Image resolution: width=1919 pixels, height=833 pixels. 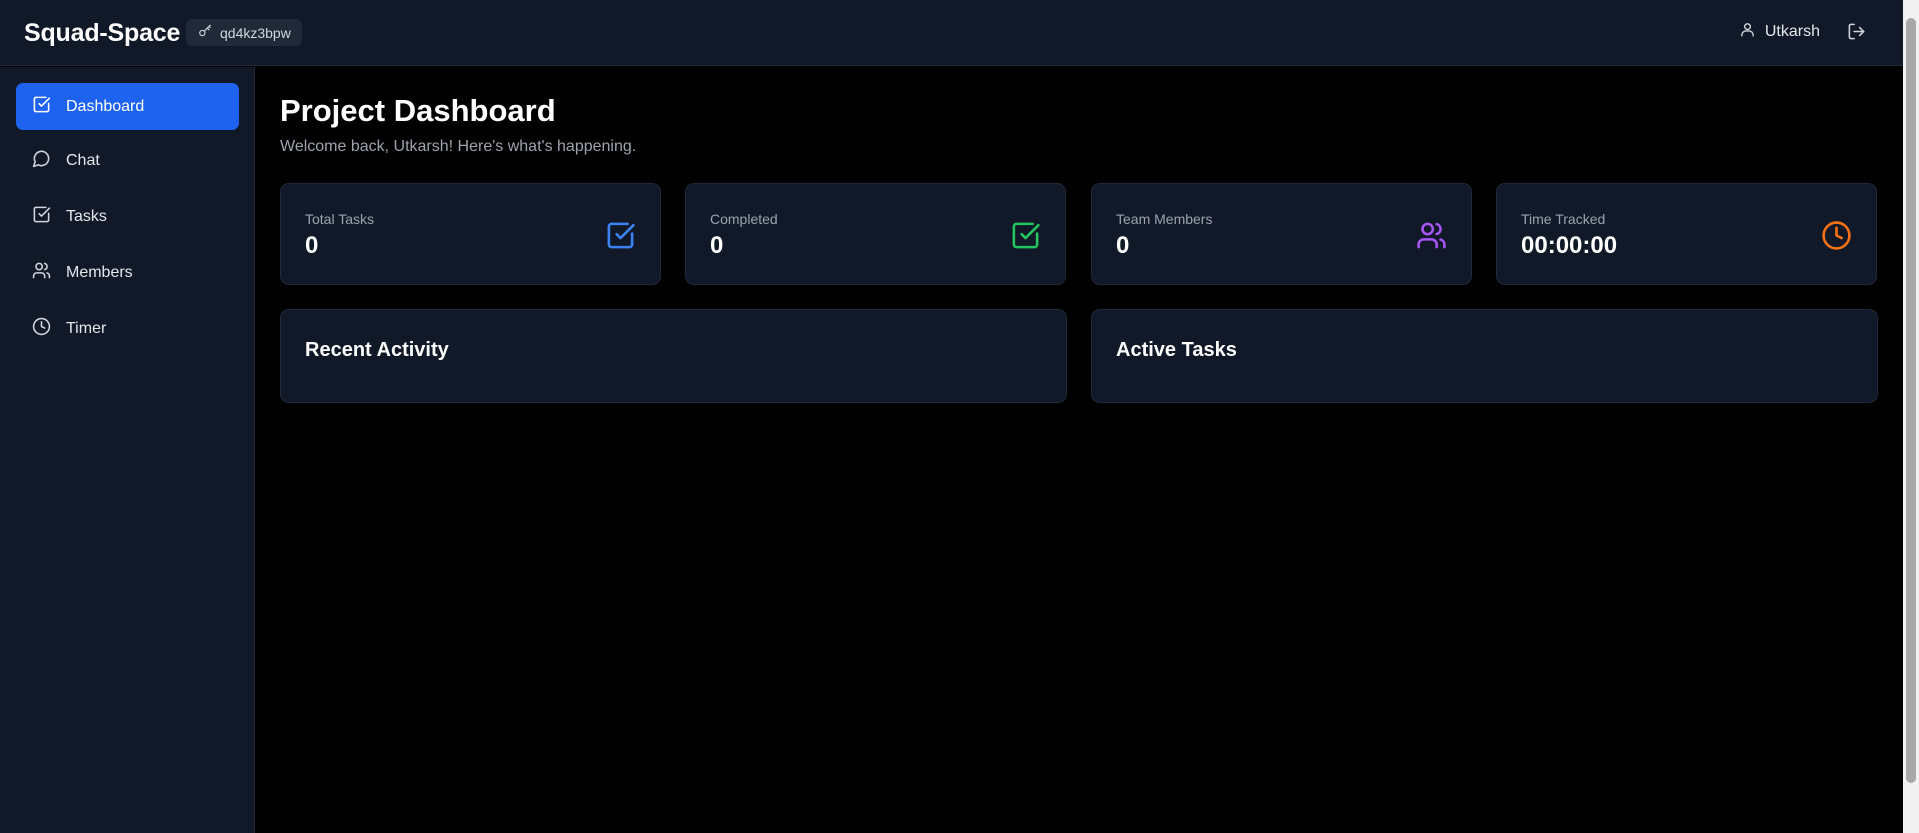 I want to click on sidebar-item-label: Timer, so click(x=86, y=328).